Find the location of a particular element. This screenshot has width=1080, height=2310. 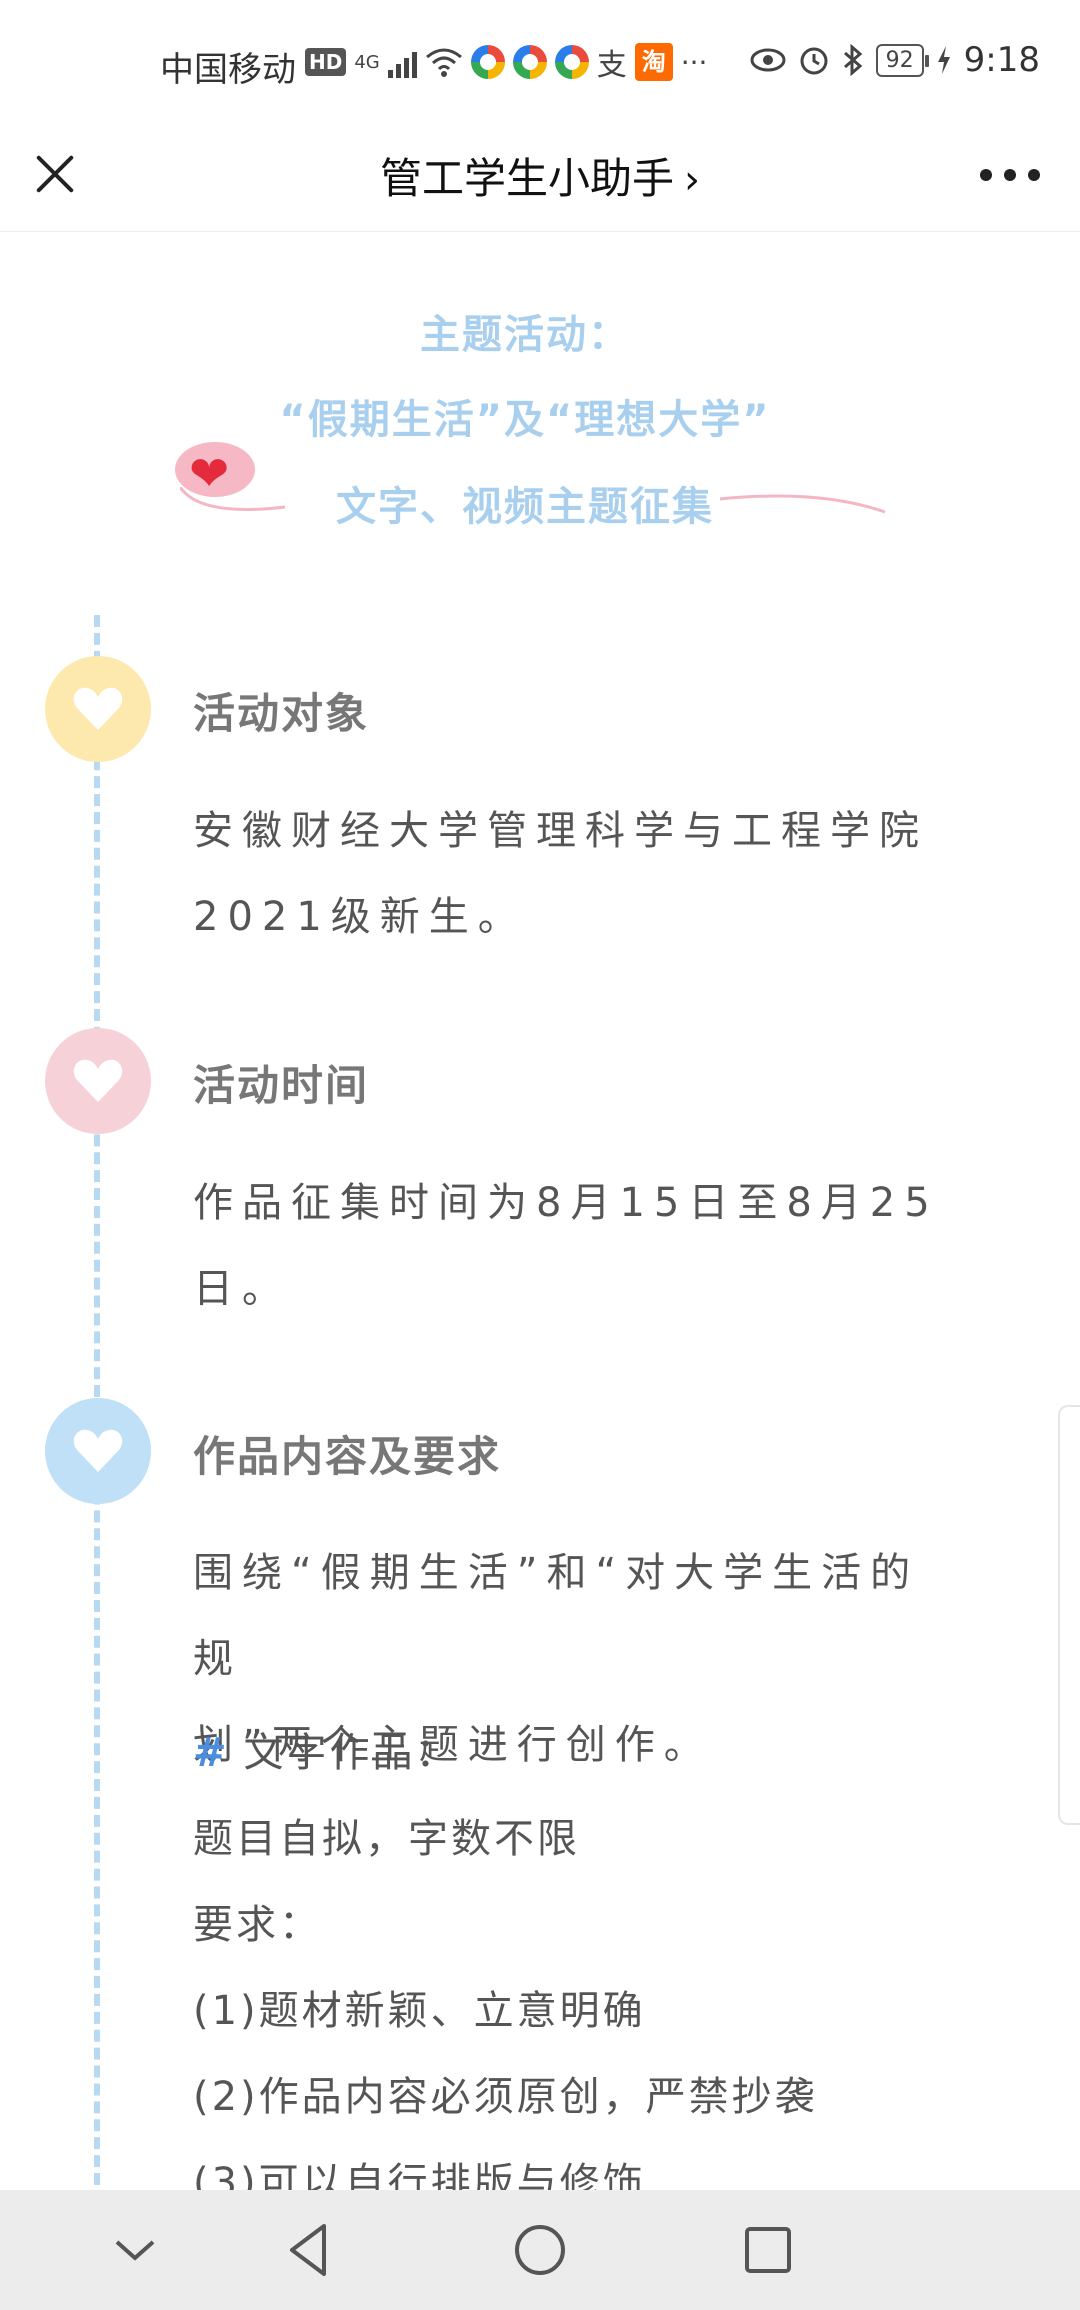

hash-mark: # is located at coordinates (211, 1753).